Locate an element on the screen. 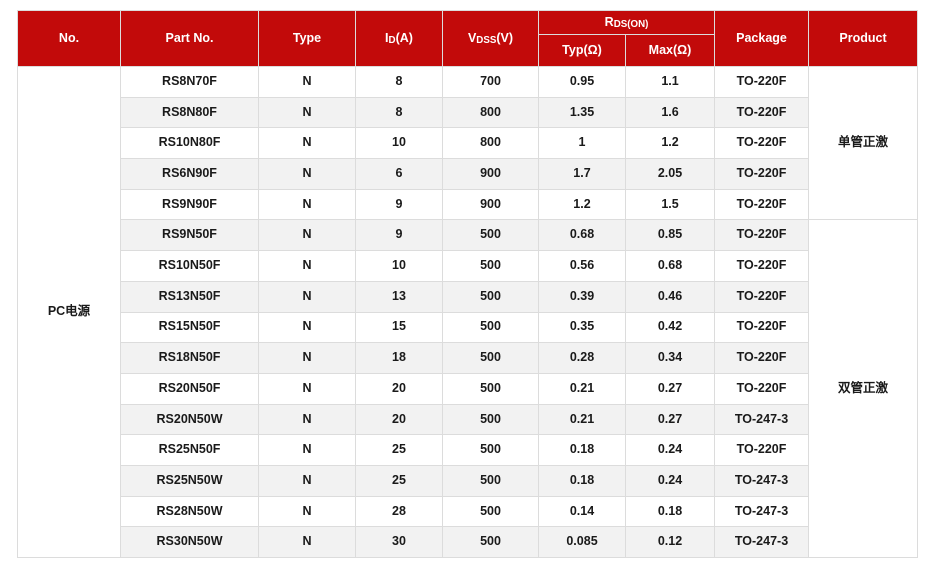  cell-rds-typ: 1.2 is located at coordinates (582, 204).